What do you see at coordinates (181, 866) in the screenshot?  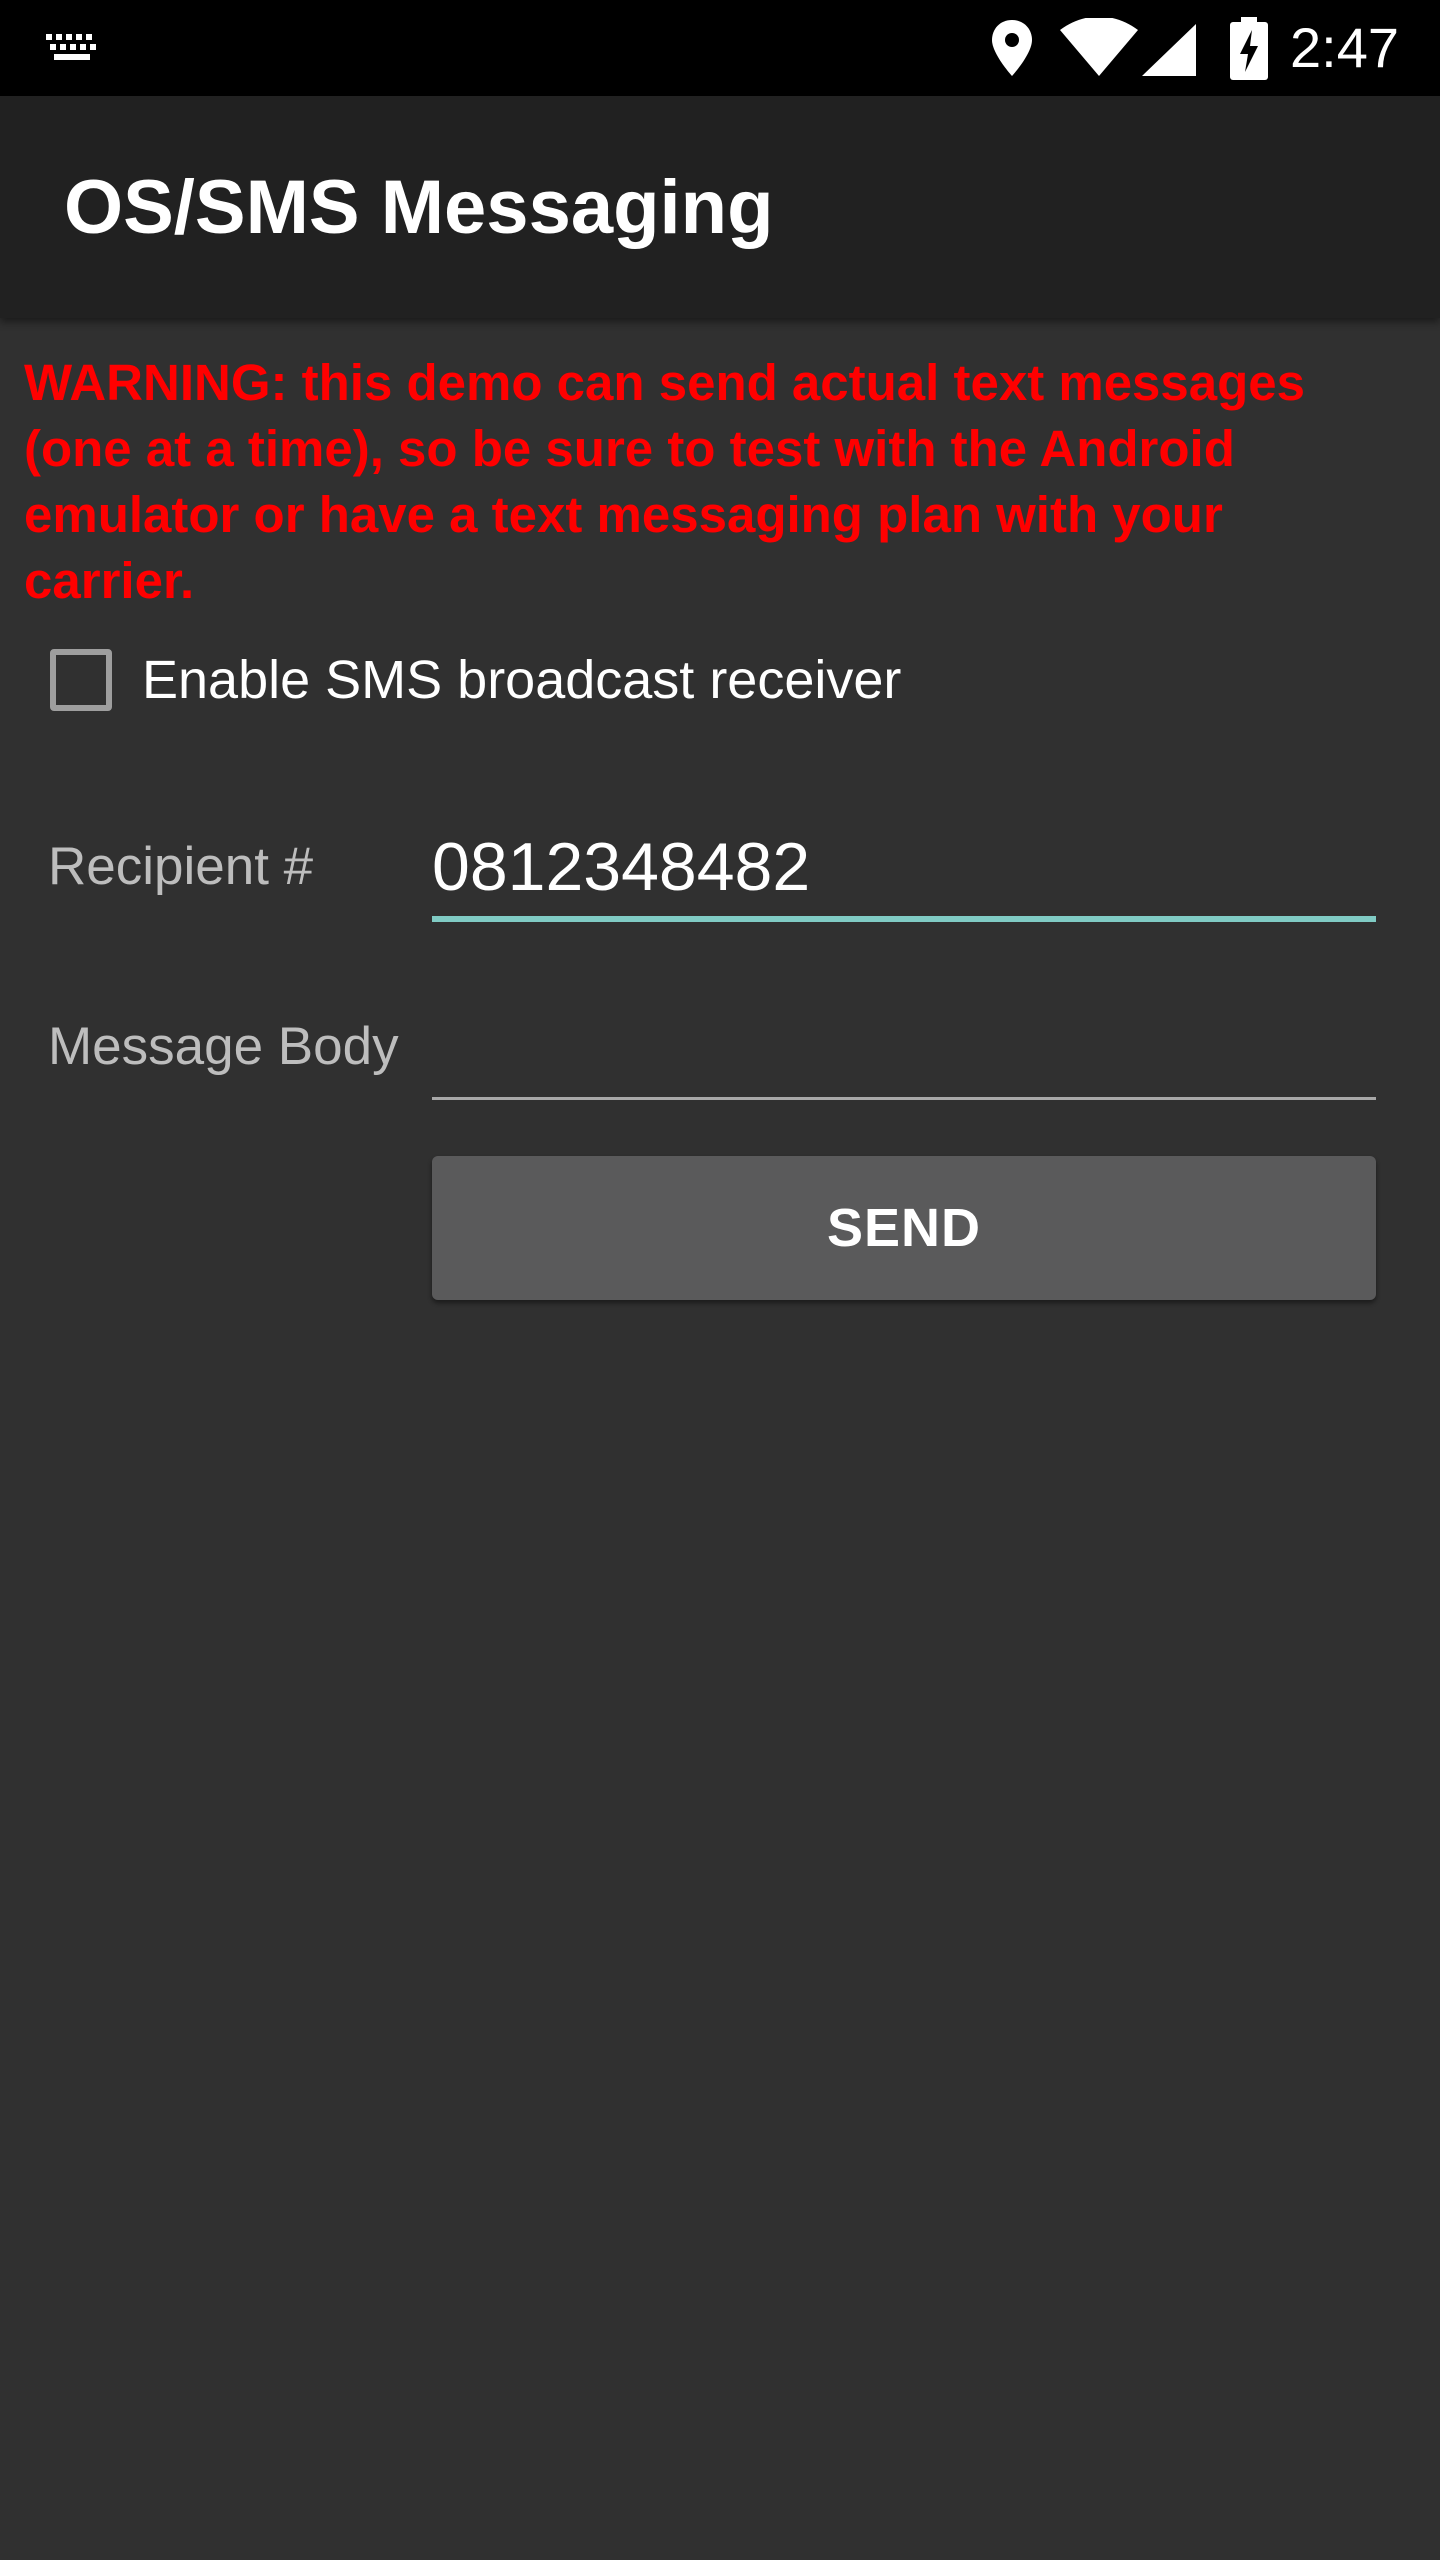 I see `recipient-label: Recipient #` at bounding box center [181, 866].